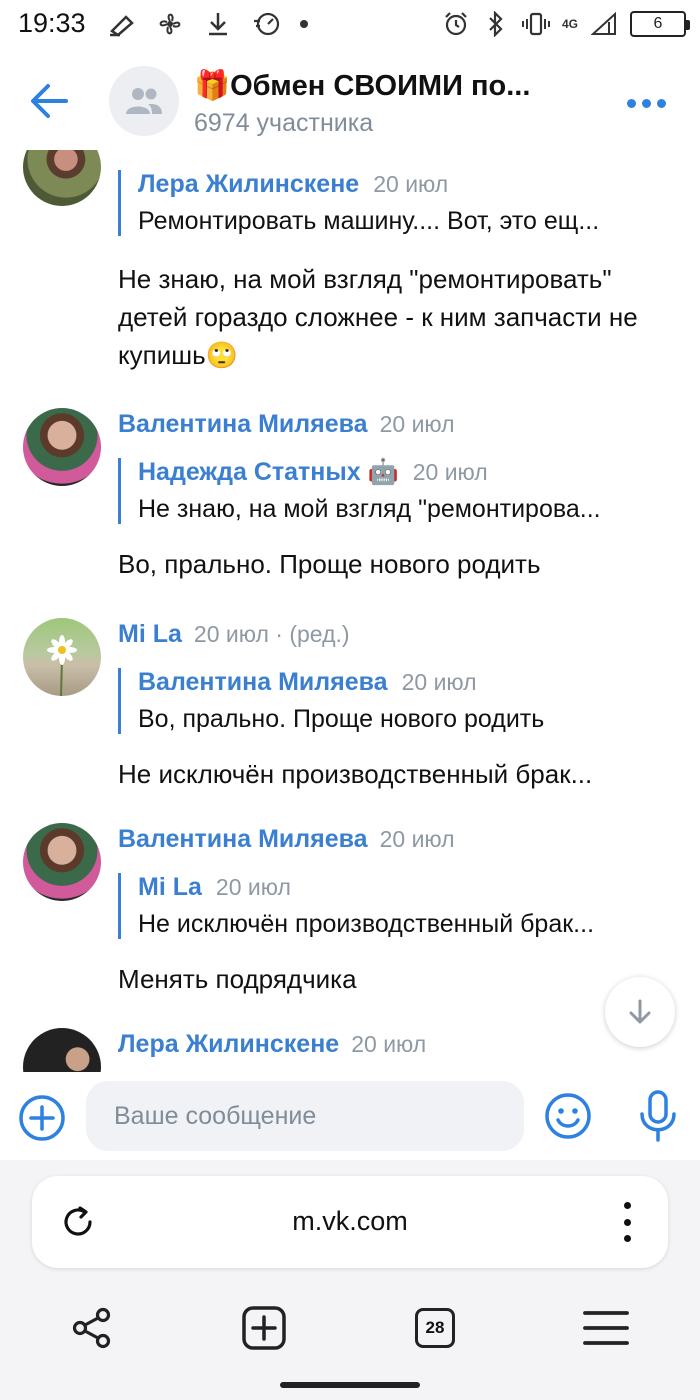 Image resolution: width=700 pixels, height=1400 pixels. I want to click on new-tab-button, so click(264, 1328).